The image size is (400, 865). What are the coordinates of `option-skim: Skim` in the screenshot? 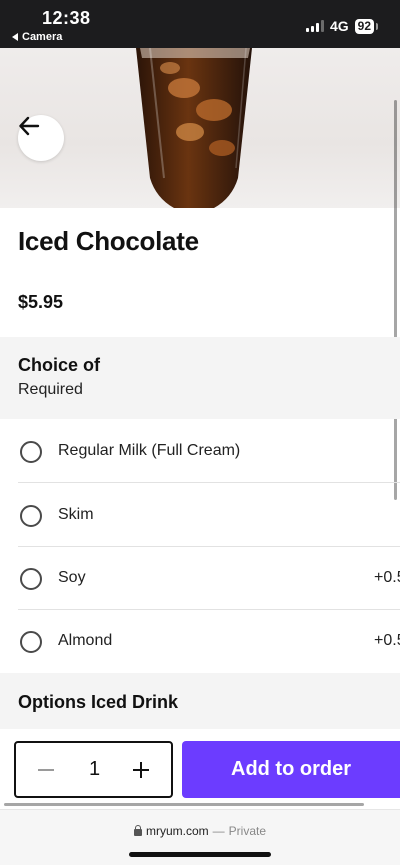 It's located at (209, 515).